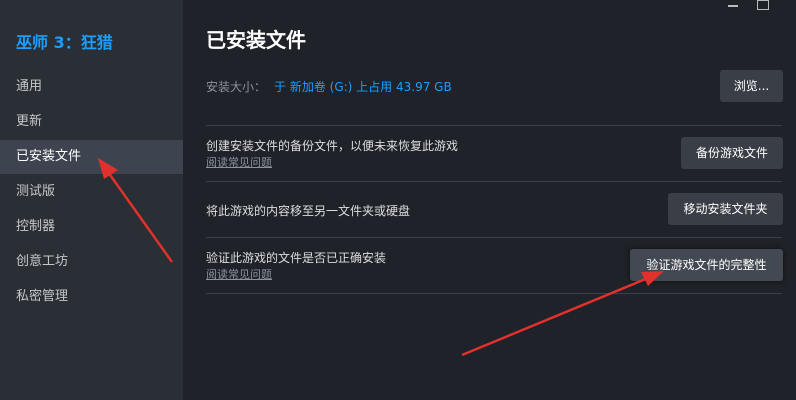  I want to click on backup-description: 创建安装文件的备份文件，以便未来恢复此游戏, so click(332, 146).